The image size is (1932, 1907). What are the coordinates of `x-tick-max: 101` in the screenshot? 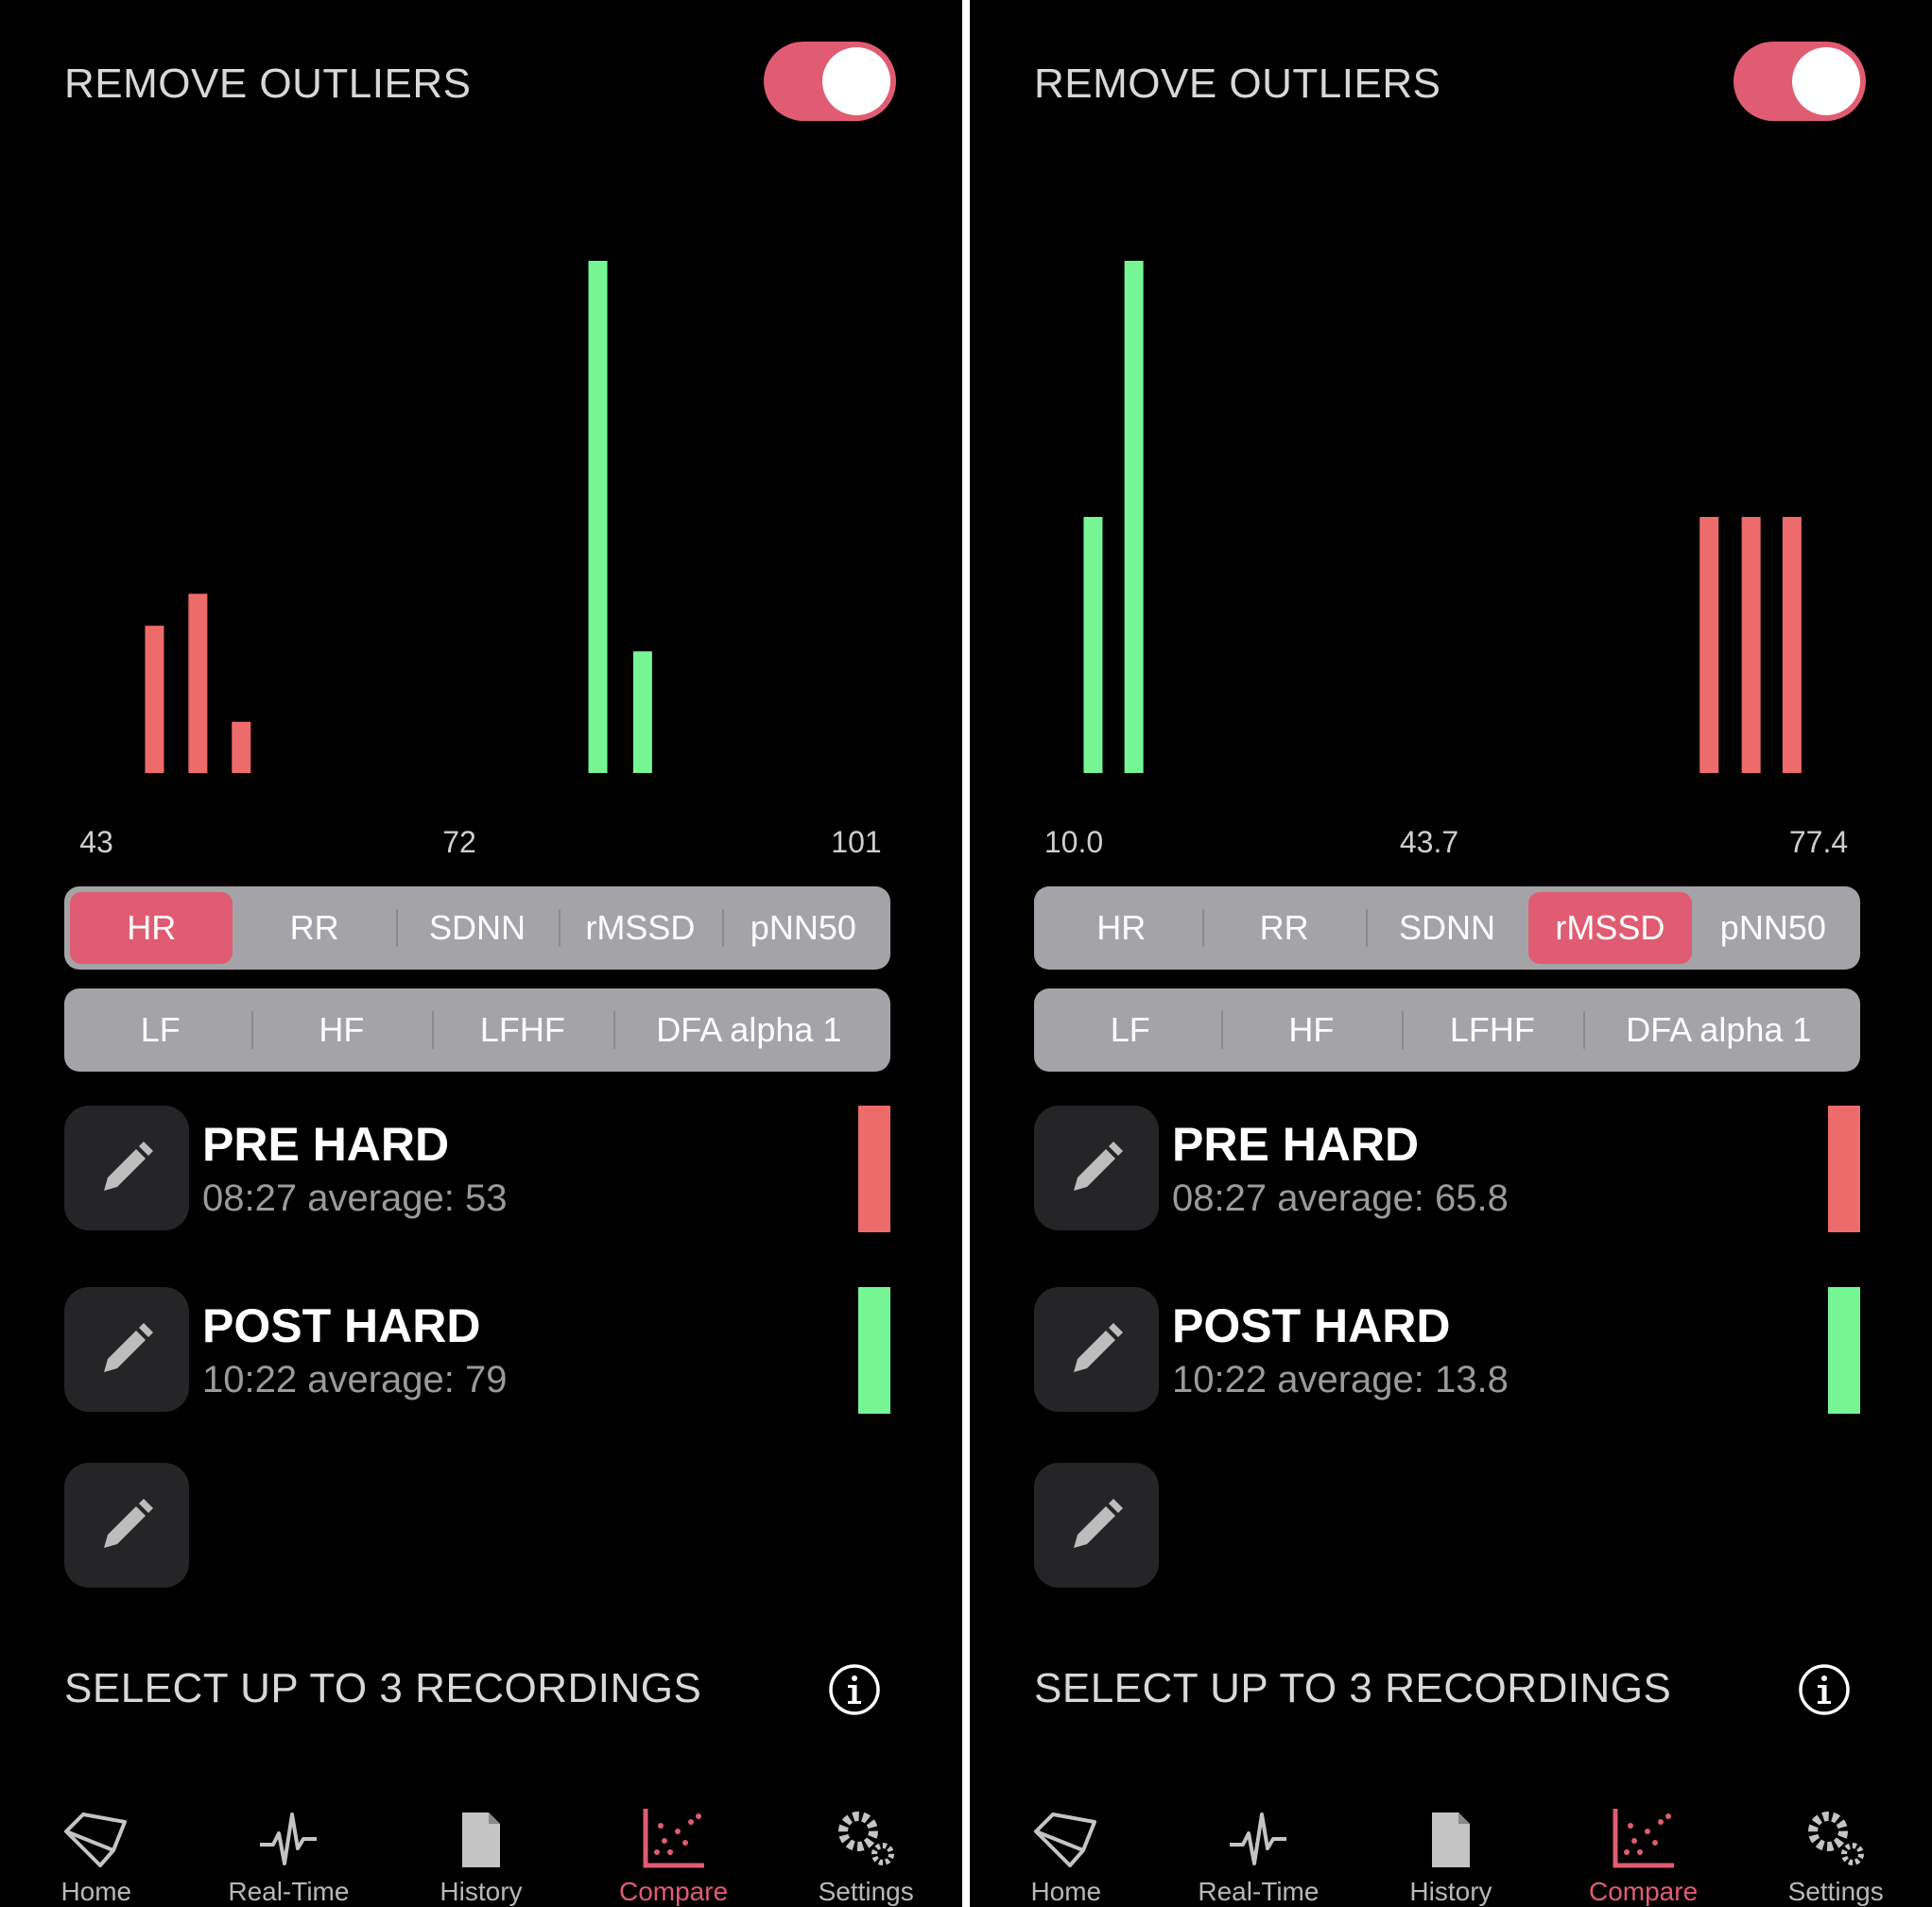 It's located at (856, 842).